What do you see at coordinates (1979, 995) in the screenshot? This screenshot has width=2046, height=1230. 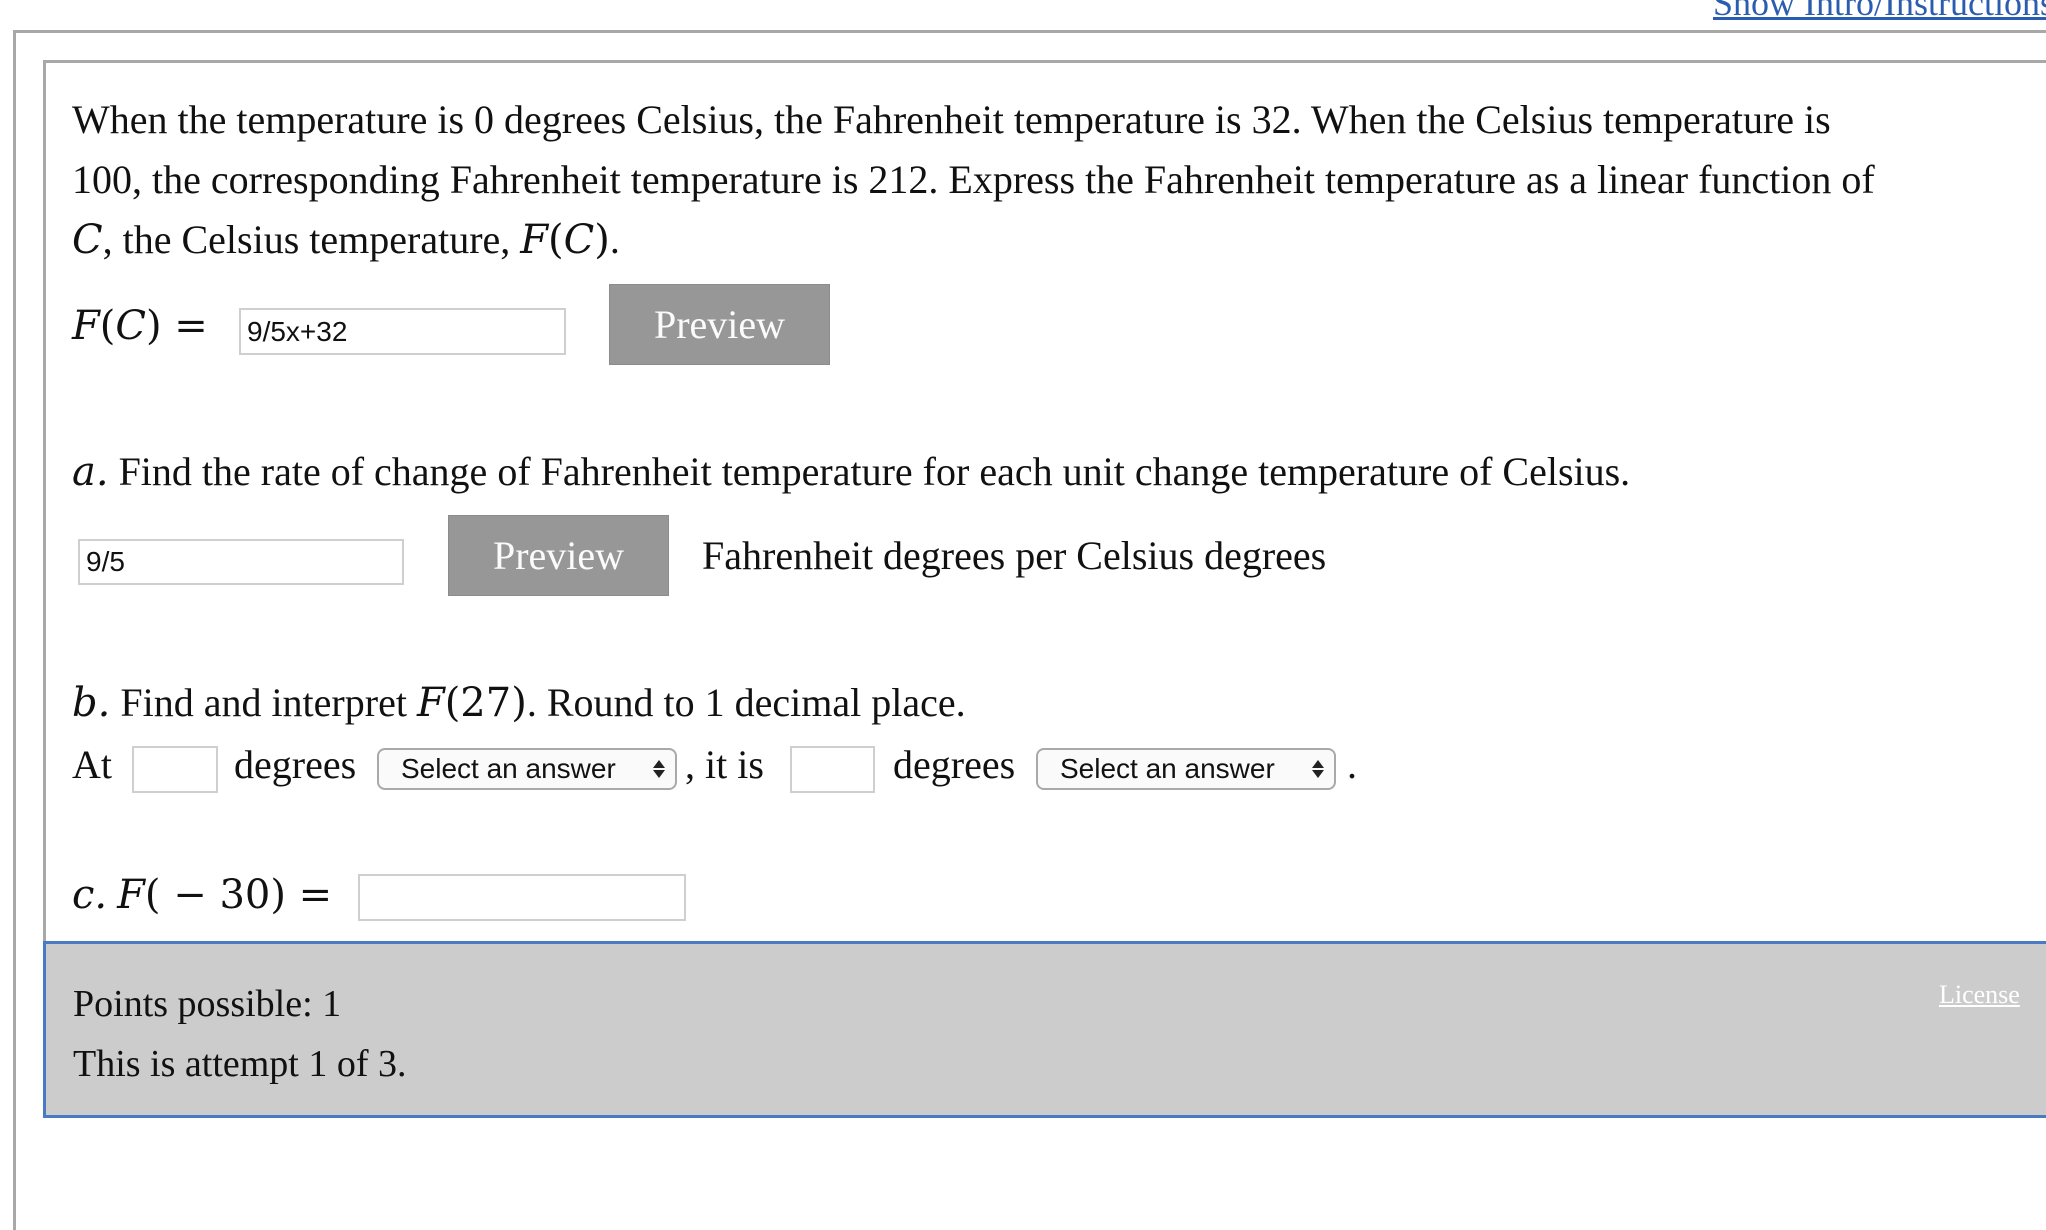 I see `license-link: License` at bounding box center [1979, 995].